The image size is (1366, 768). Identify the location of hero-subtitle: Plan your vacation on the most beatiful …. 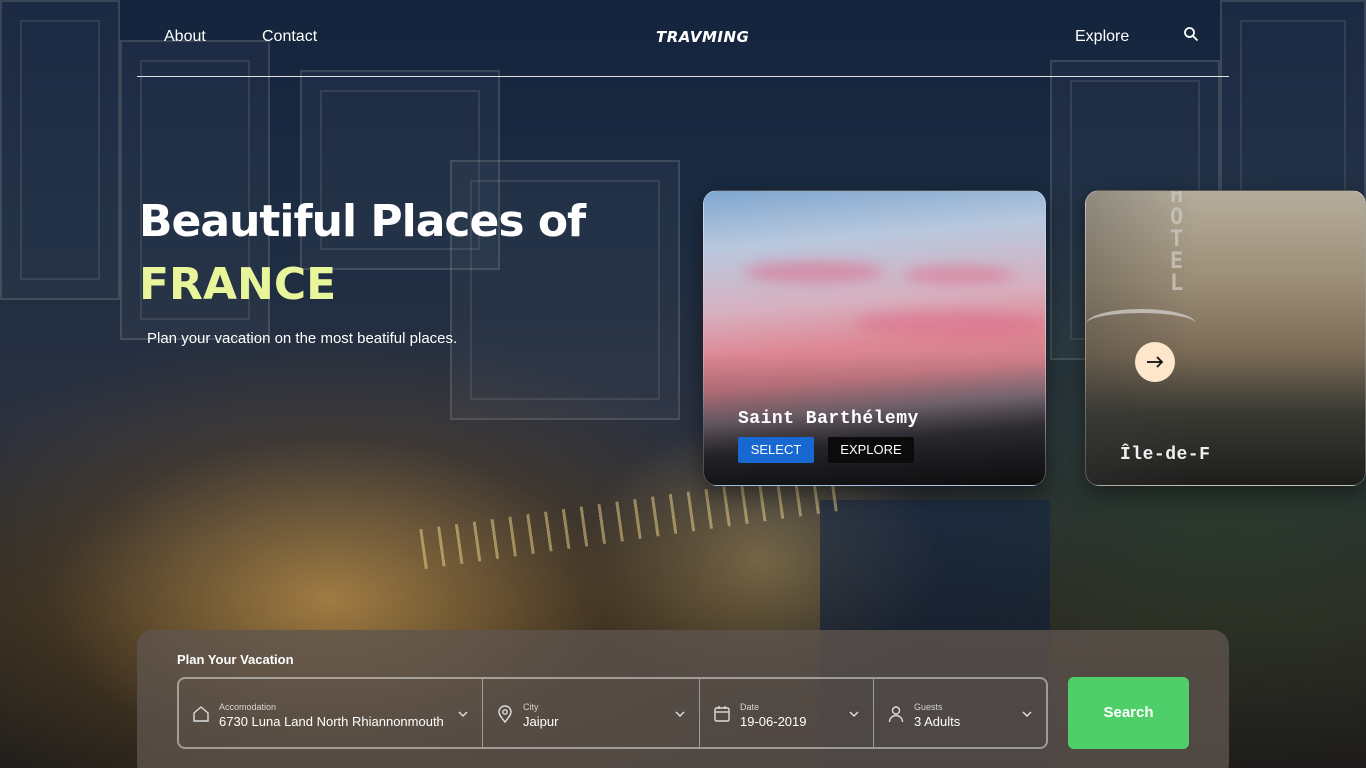
(302, 338).